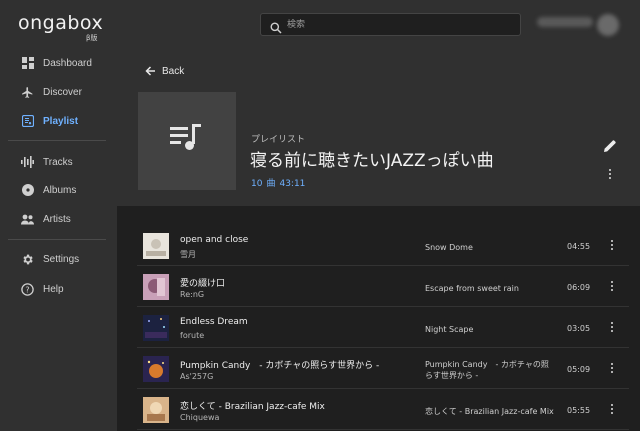 The height and width of the screenshot is (431, 640). Describe the element at coordinates (372, 161) in the screenshot. I see `playlist-title: 寝る前に聴きたいJAZZっぽい曲` at that location.